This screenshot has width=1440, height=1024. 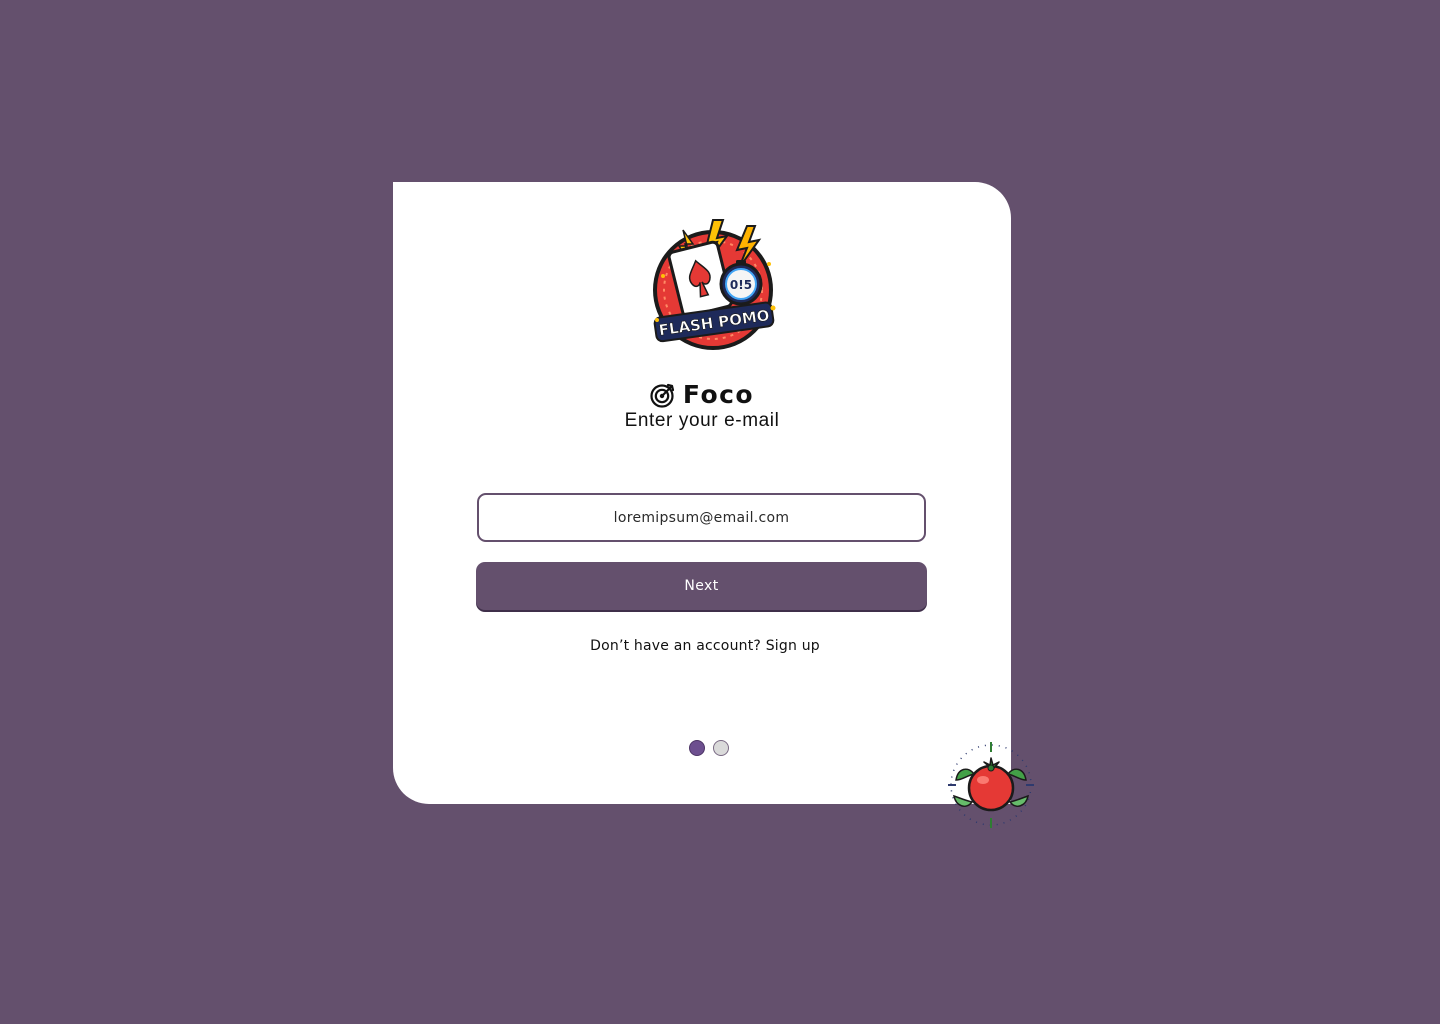 I want to click on brand: Foco, so click(x=702, y=395).